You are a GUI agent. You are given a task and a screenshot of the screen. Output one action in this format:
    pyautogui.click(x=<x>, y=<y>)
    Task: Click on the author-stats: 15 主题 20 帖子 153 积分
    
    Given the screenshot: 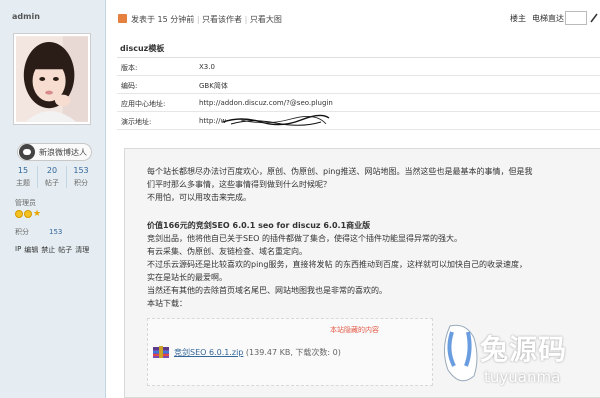 What is the action you would take?
    pyautogui.click(x=52, y=177)
    